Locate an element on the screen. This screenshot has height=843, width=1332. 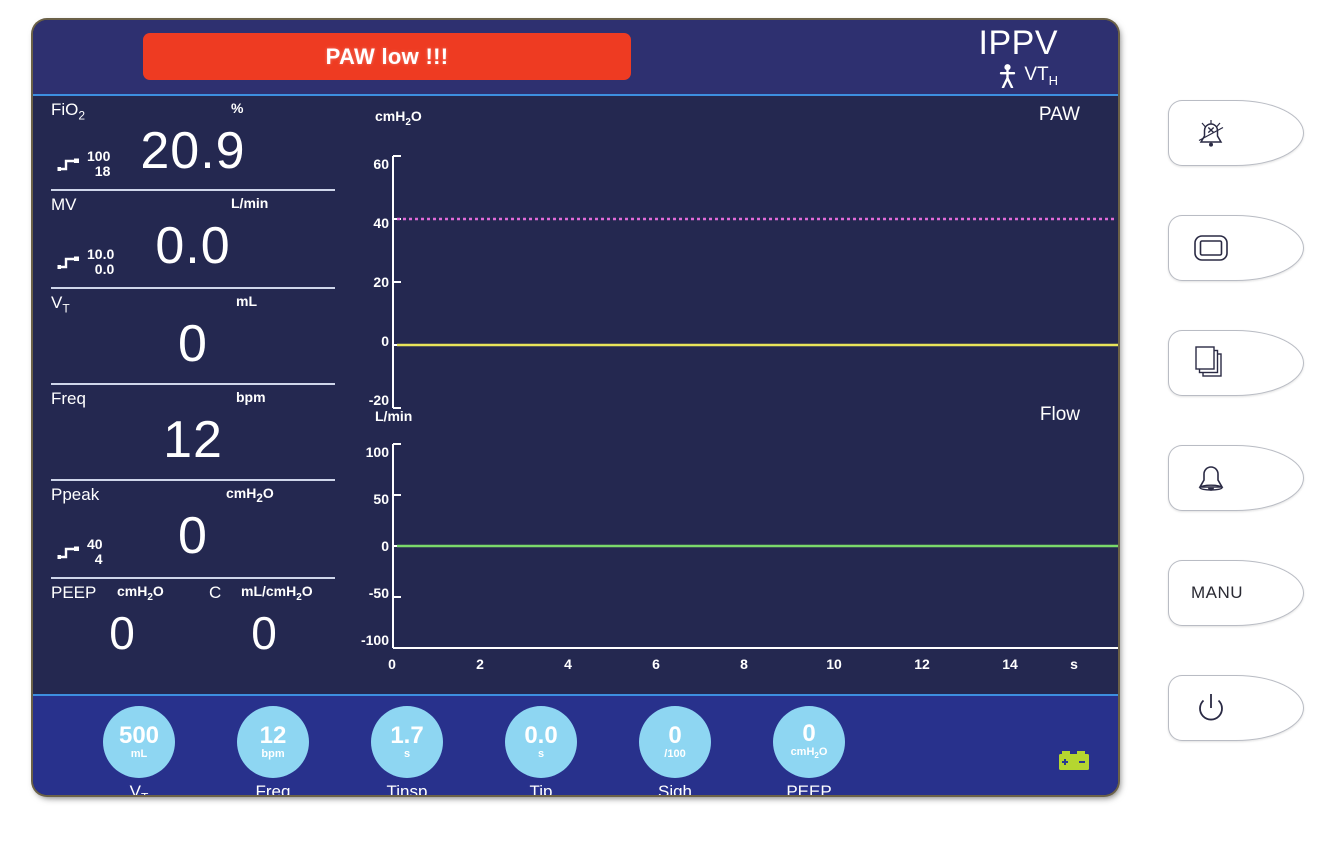
flow-xtick: 0 is located at coordinates (392, 664).